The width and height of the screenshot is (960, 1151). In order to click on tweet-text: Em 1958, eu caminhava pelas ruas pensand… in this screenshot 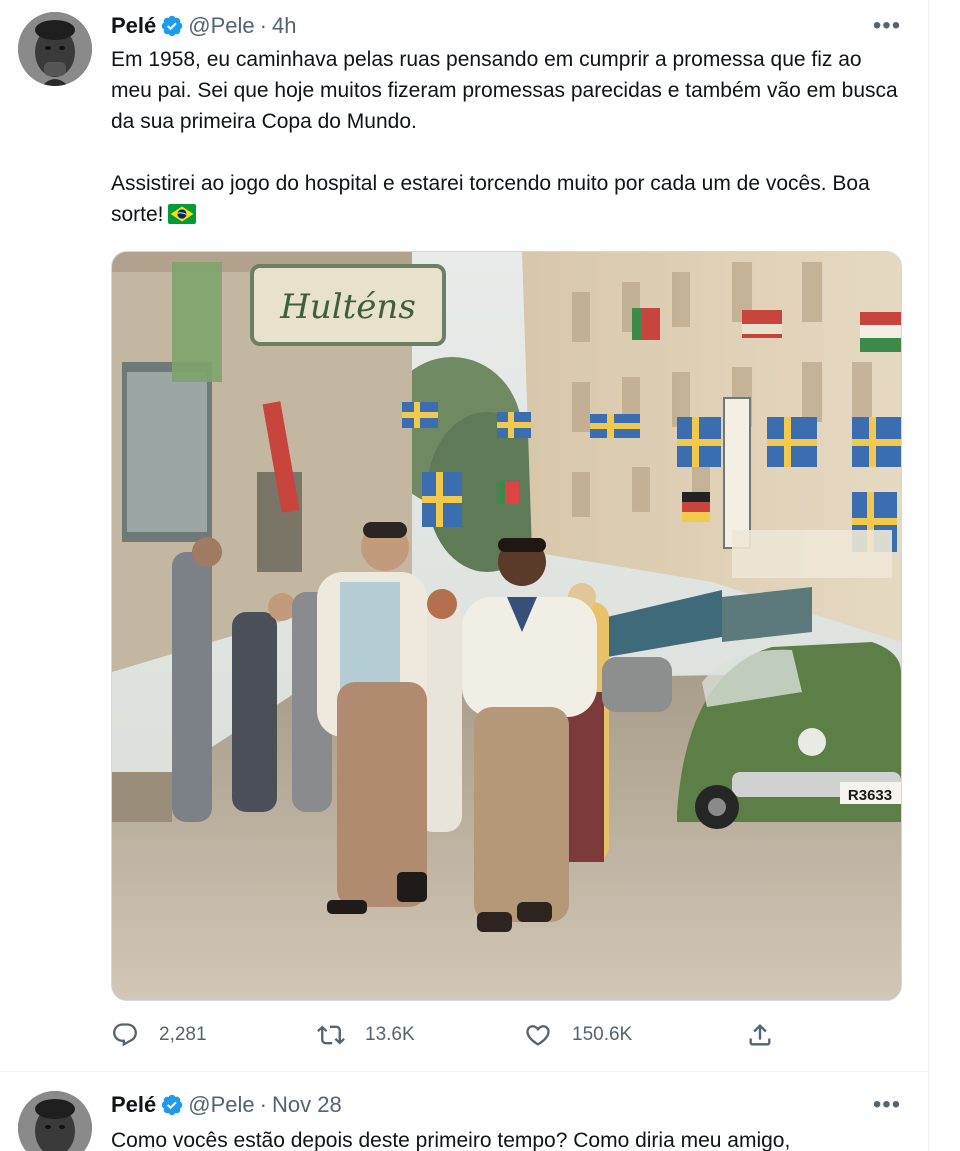, I will do `click(508, 137)`.